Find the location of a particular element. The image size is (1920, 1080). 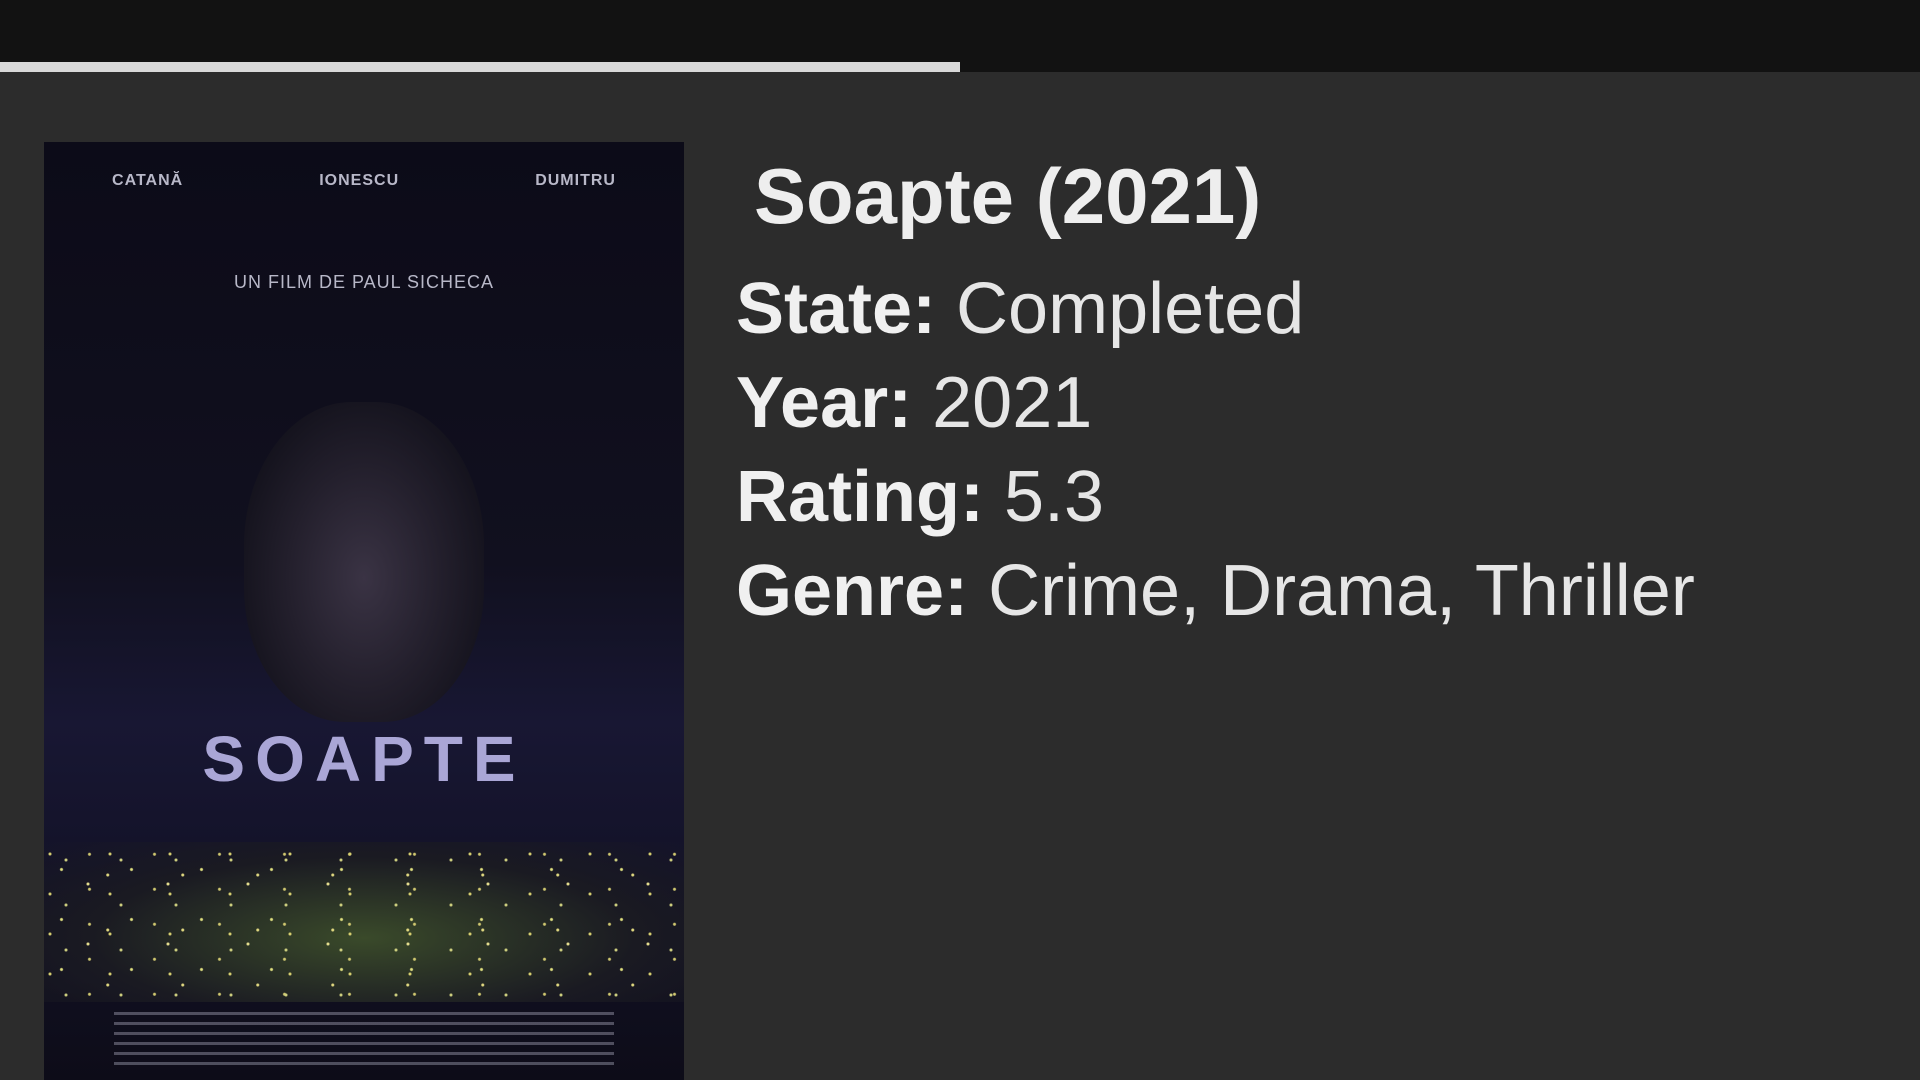

rating-row: Rating: 5.3 is located at coordinates (1215, 497).